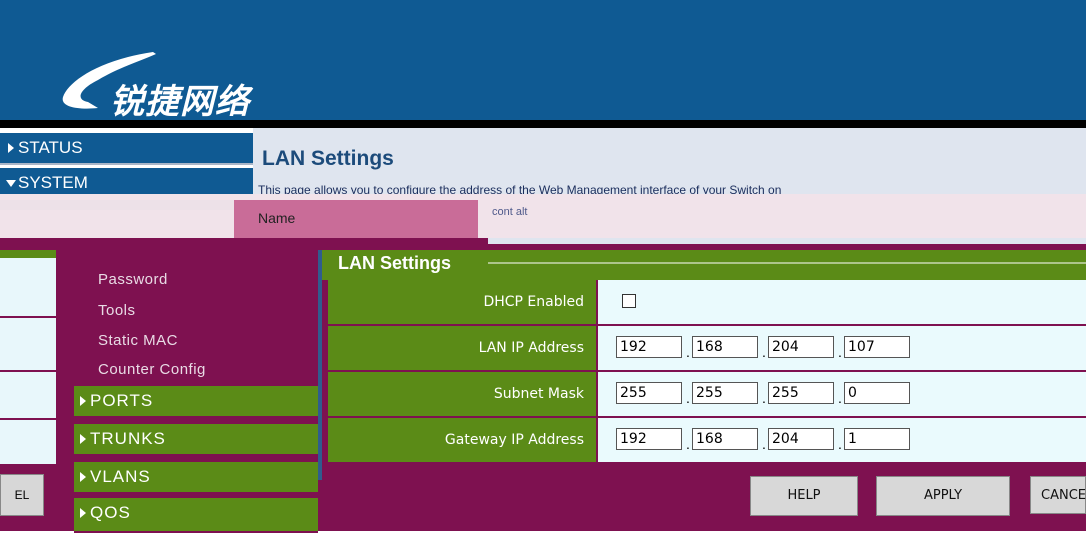 The width and height of the screenshot is (1086, 533). I want to click on nav-item-vlans: VLANS, so click(196, 478).